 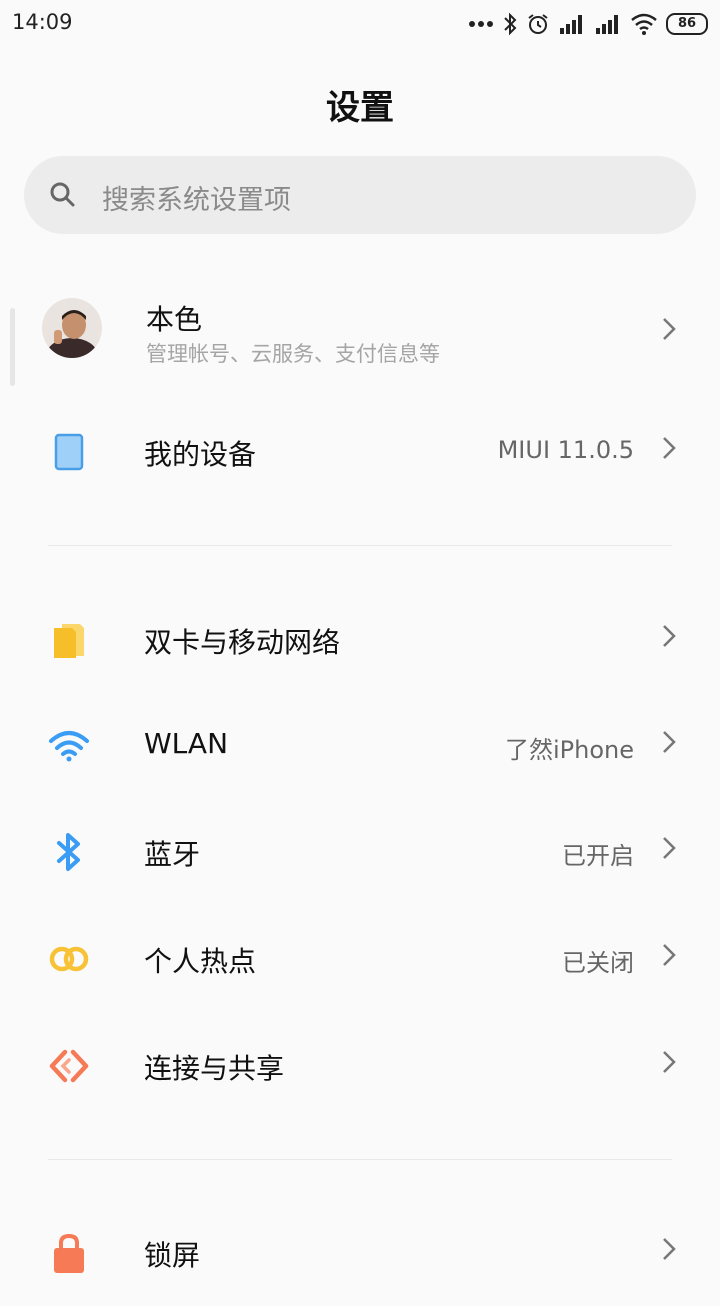 What do you see at coordinates (69, 1253) in the screenshot?
I see `lock-icon` at bounding box center [69, 1253].